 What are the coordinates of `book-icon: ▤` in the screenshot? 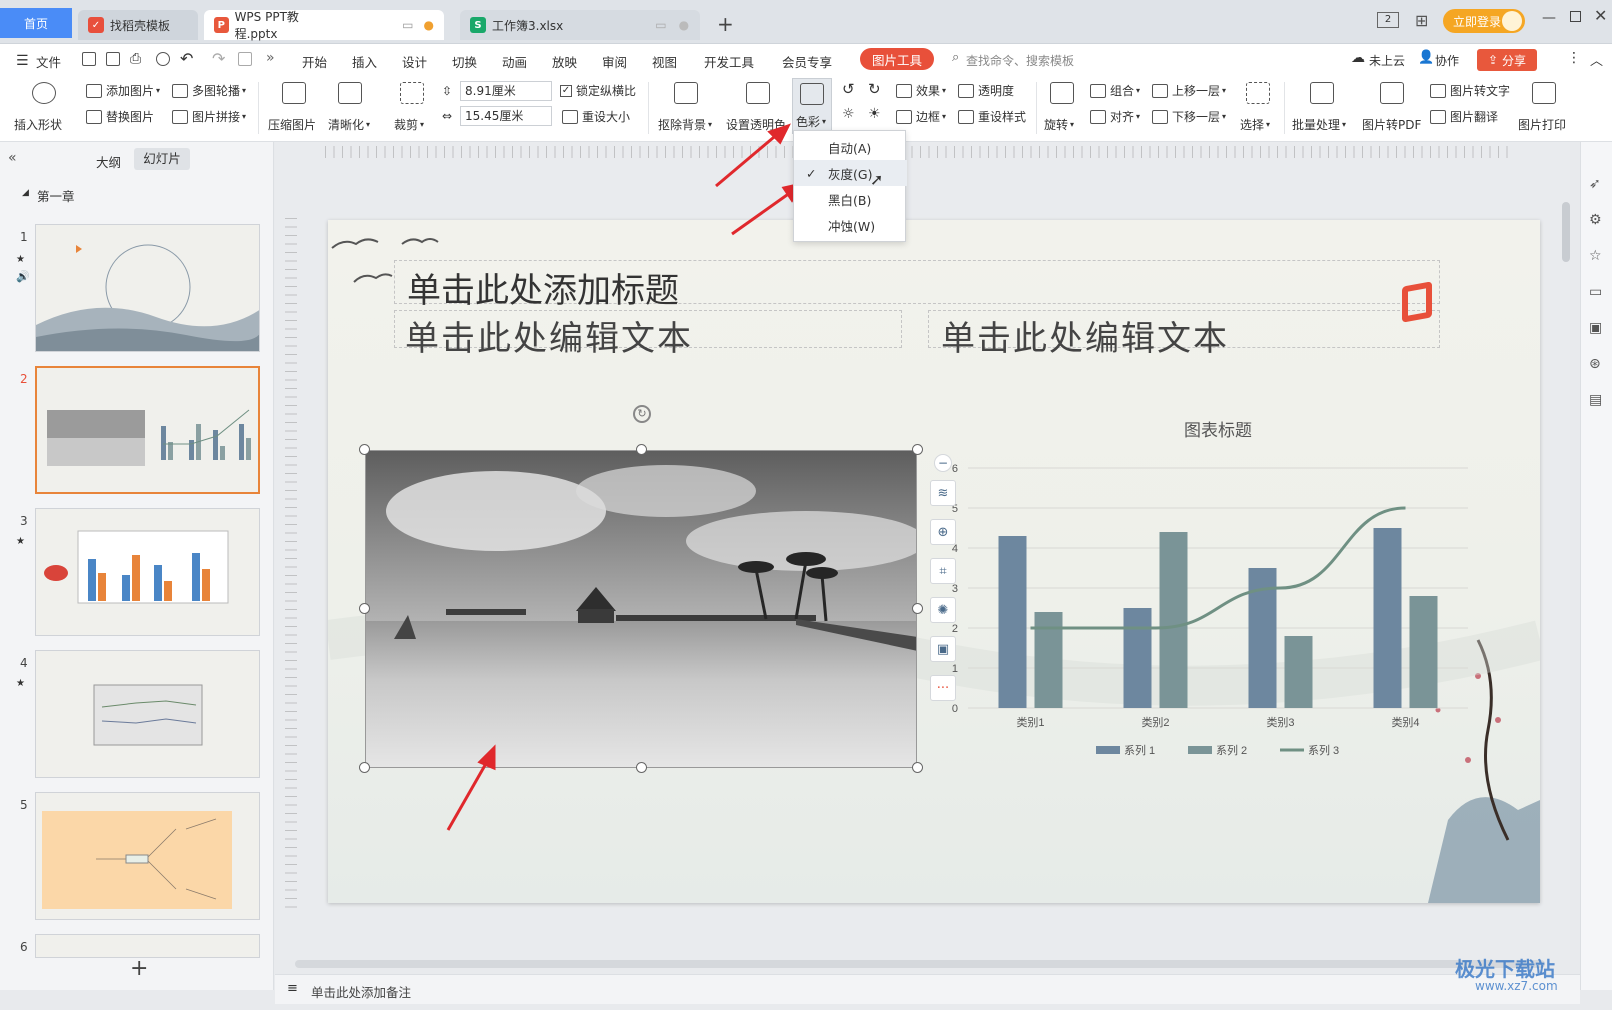 It's located at (1595, 400).